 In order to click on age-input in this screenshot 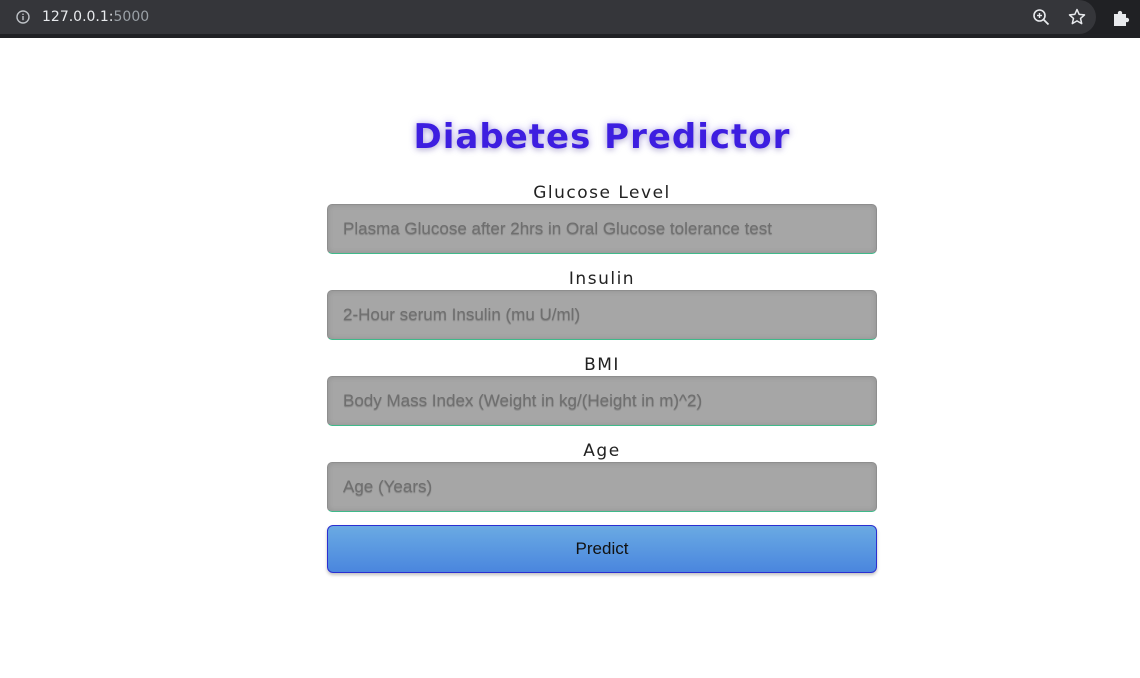, I will do `click(602, 487)`.